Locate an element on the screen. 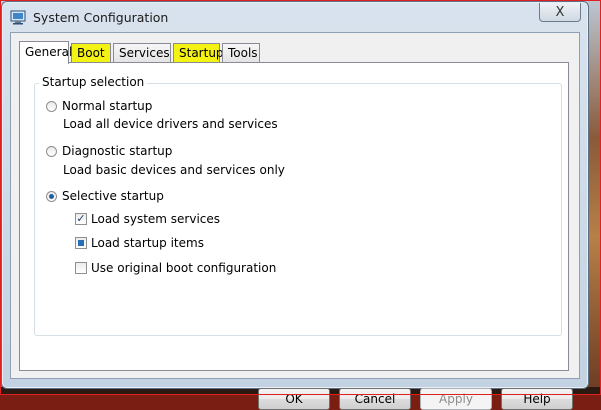  load-system-services-checkbox: ✓ Load system services is located at coordinates (147, 219).